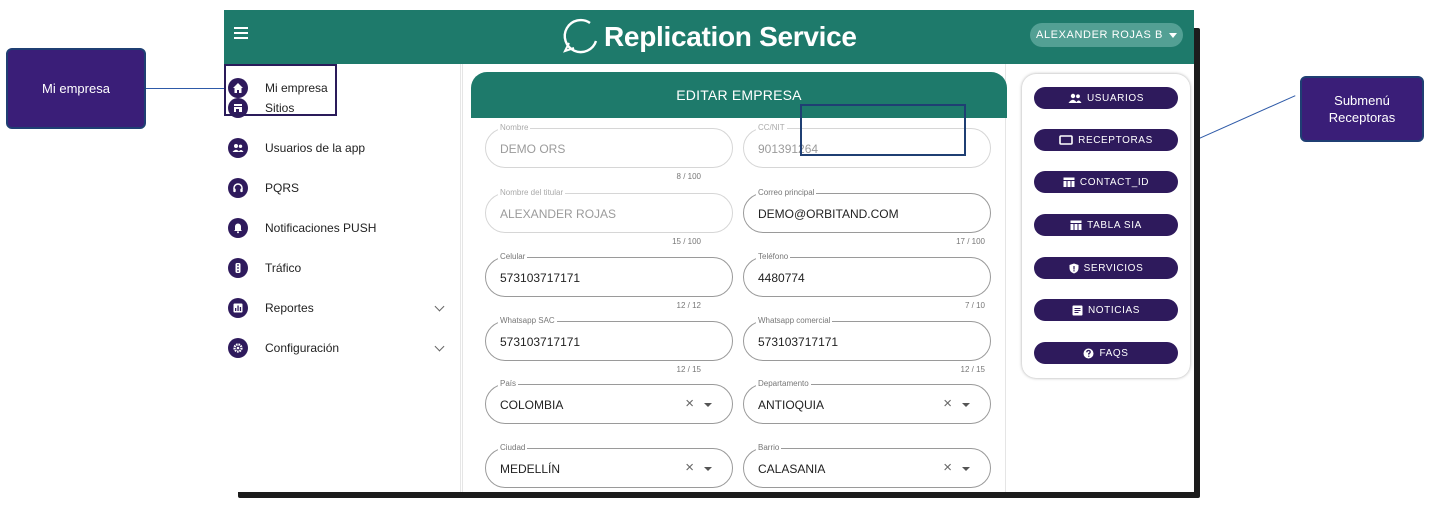 This screenshot has height=506, width=1434. I want to click on callout-mi-empresa: Mi empresa, so click(76, 88).